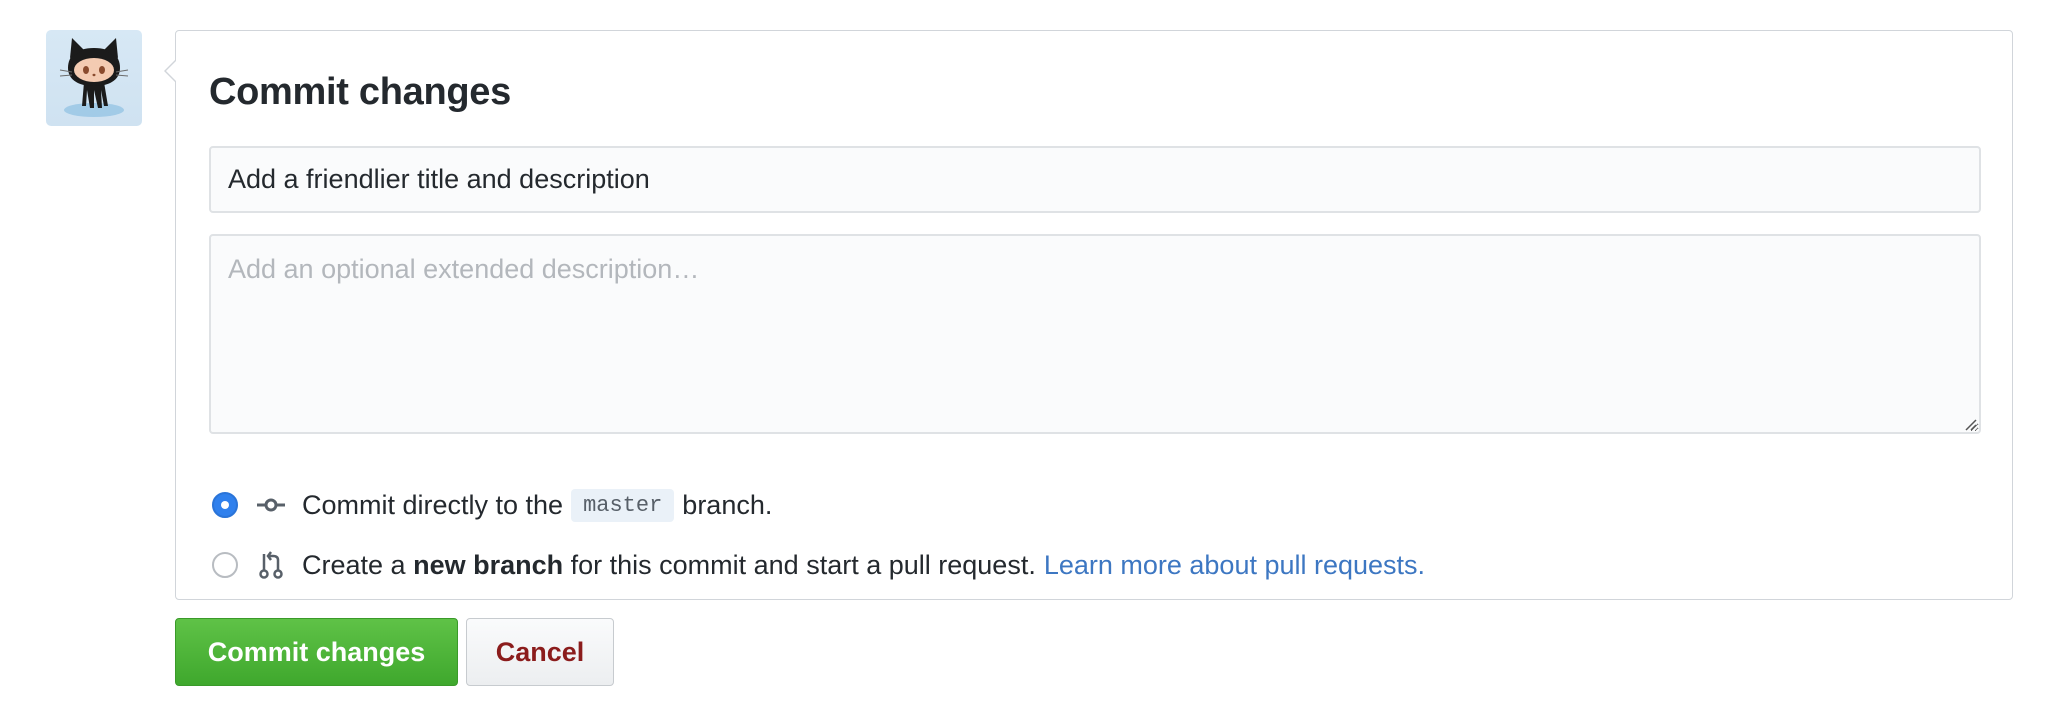 The image size is (2054, 728). What do you see at coordinates (271, 505) in the screenshot?
I see `git-commit-icon` at bounding box center [271, 505].